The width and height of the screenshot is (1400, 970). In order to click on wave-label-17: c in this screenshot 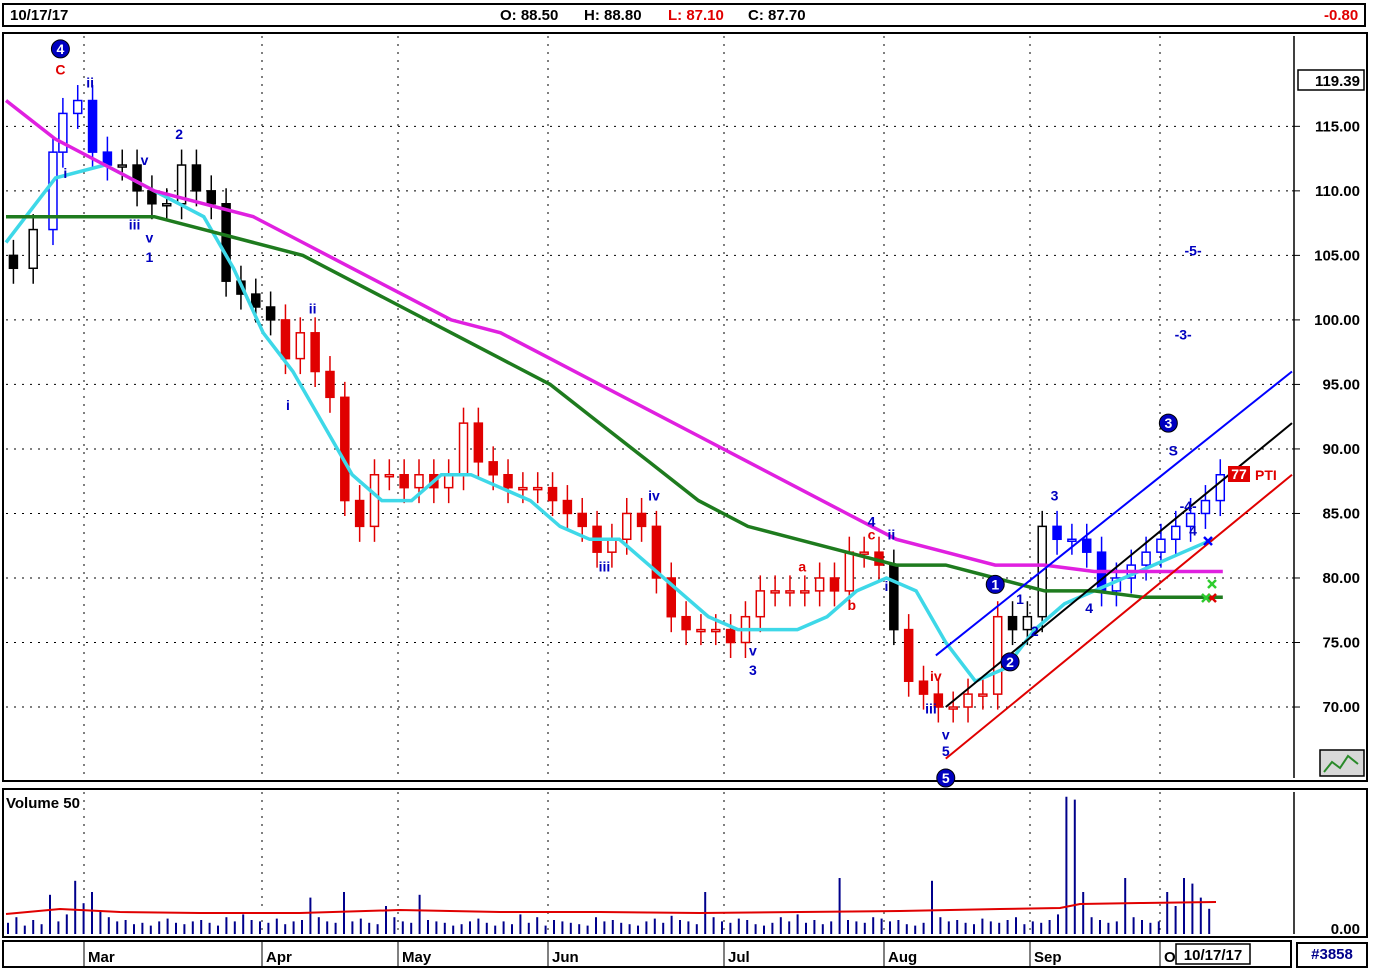, I will do `click(872, 534)`.